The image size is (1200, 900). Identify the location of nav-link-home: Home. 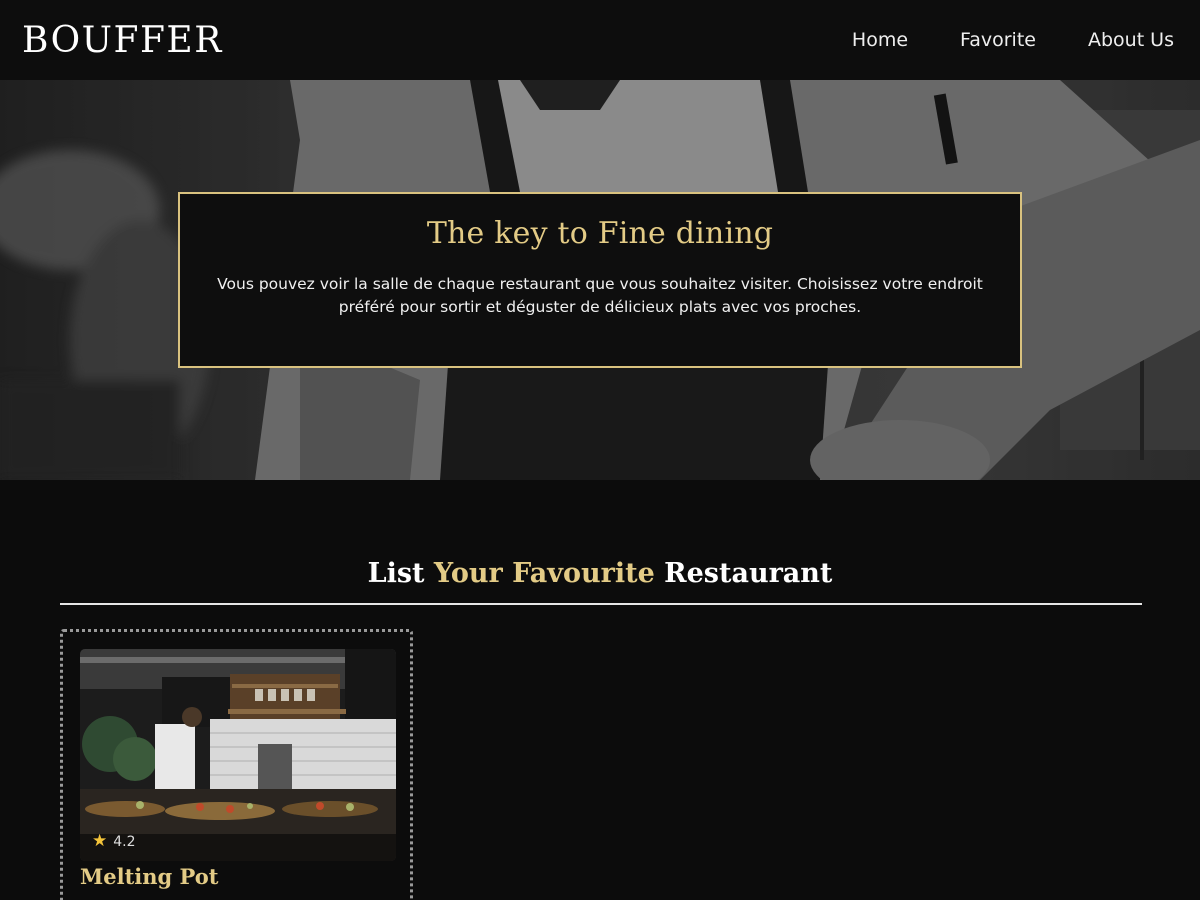
(880, 40).